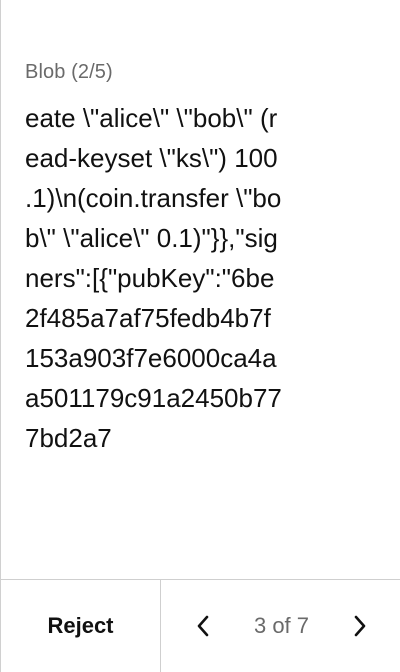 The image size is (400, 672). Describe the element at coordinates (153, 398) in the screenshot. I see `blob-text-line: a501179c91a2450b77` at that location.